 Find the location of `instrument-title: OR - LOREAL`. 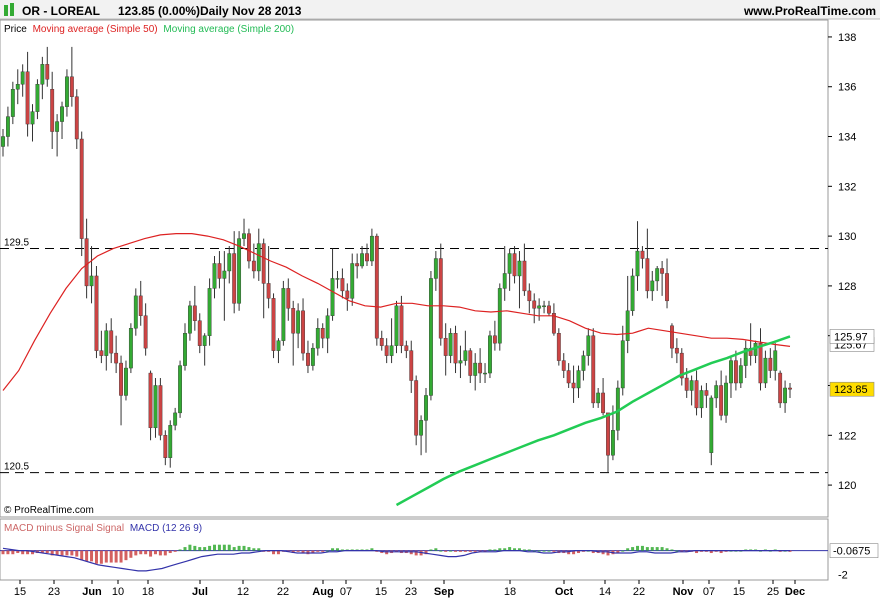

instrument-title: OR - LOREAL is located at coordinates (61, 11).